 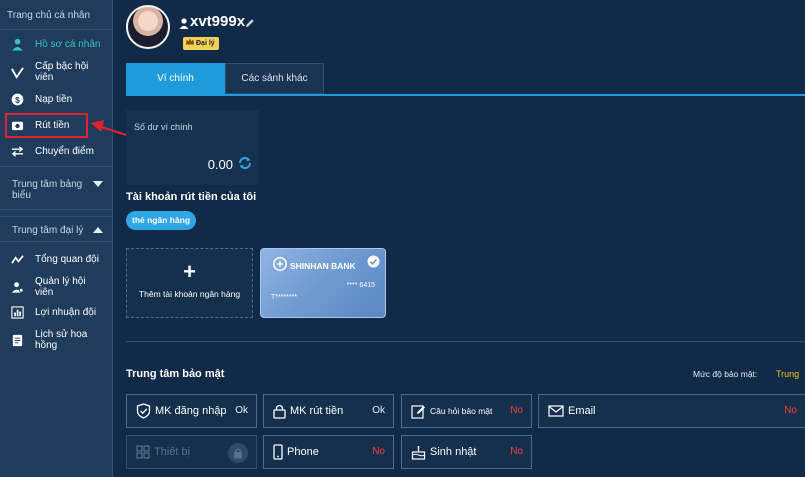 What do you see at coordinates (788, 374) in the screenshot?
I see `security-level-value: Trung` at bounding box center [788, 374].